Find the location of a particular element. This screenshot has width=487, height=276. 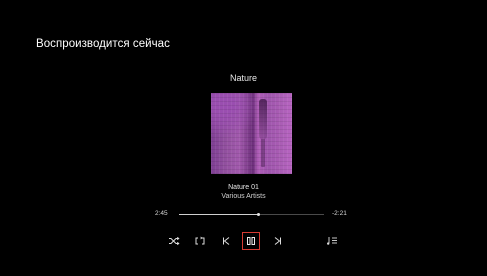

track-title: Nature 01 is located at coordinates (243, 187).